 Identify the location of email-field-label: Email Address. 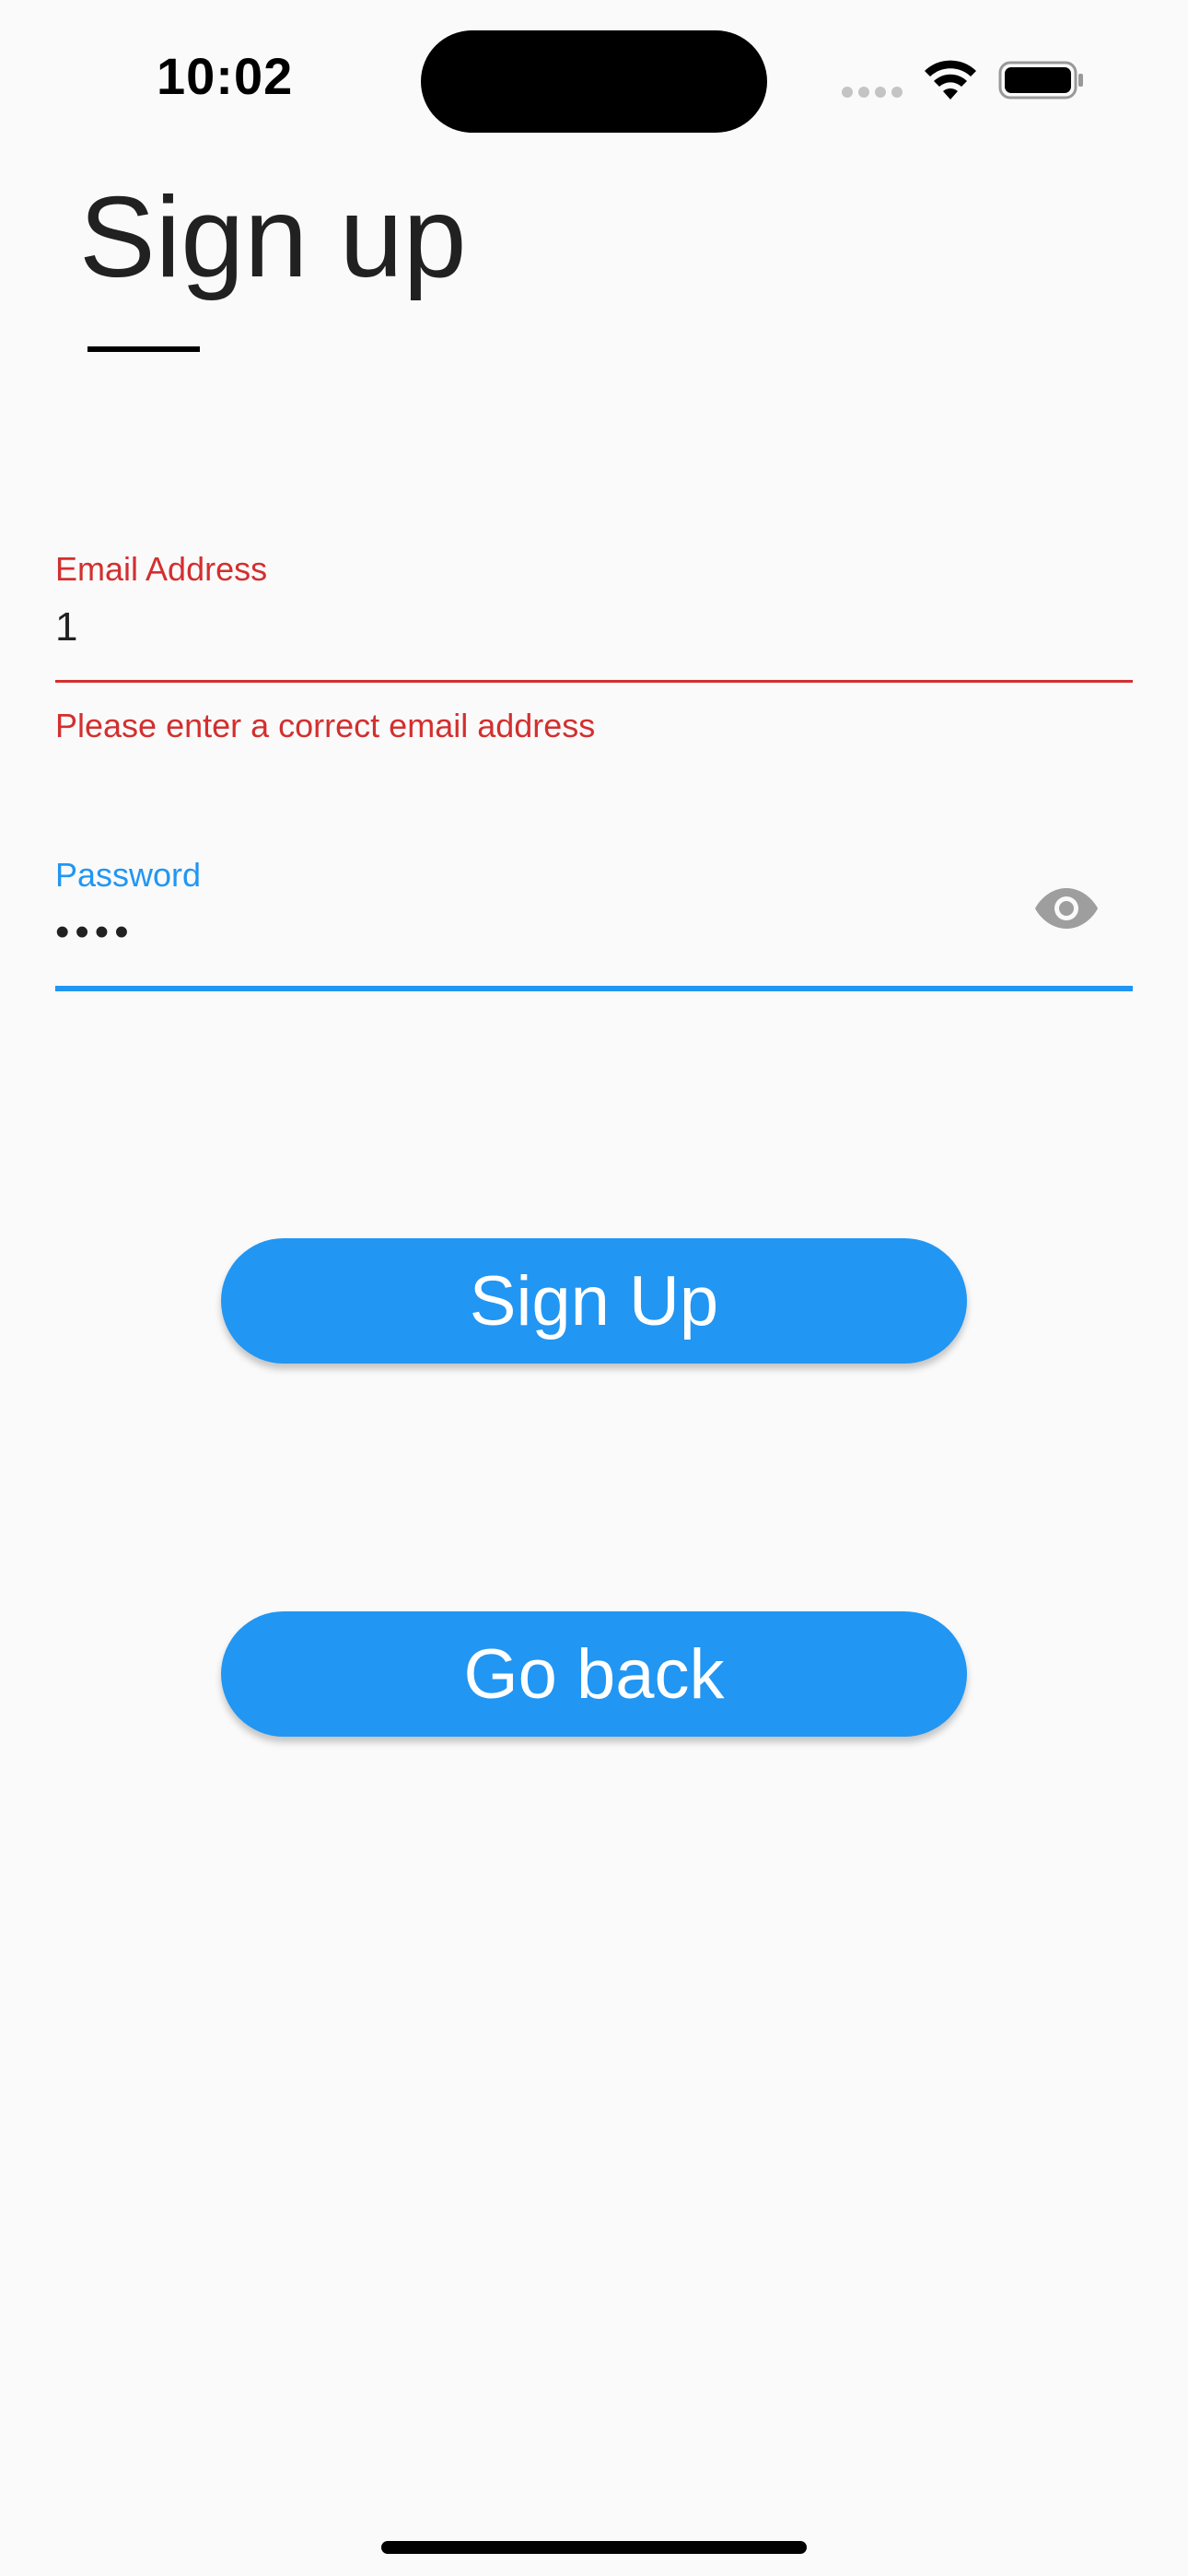
(161, 569).